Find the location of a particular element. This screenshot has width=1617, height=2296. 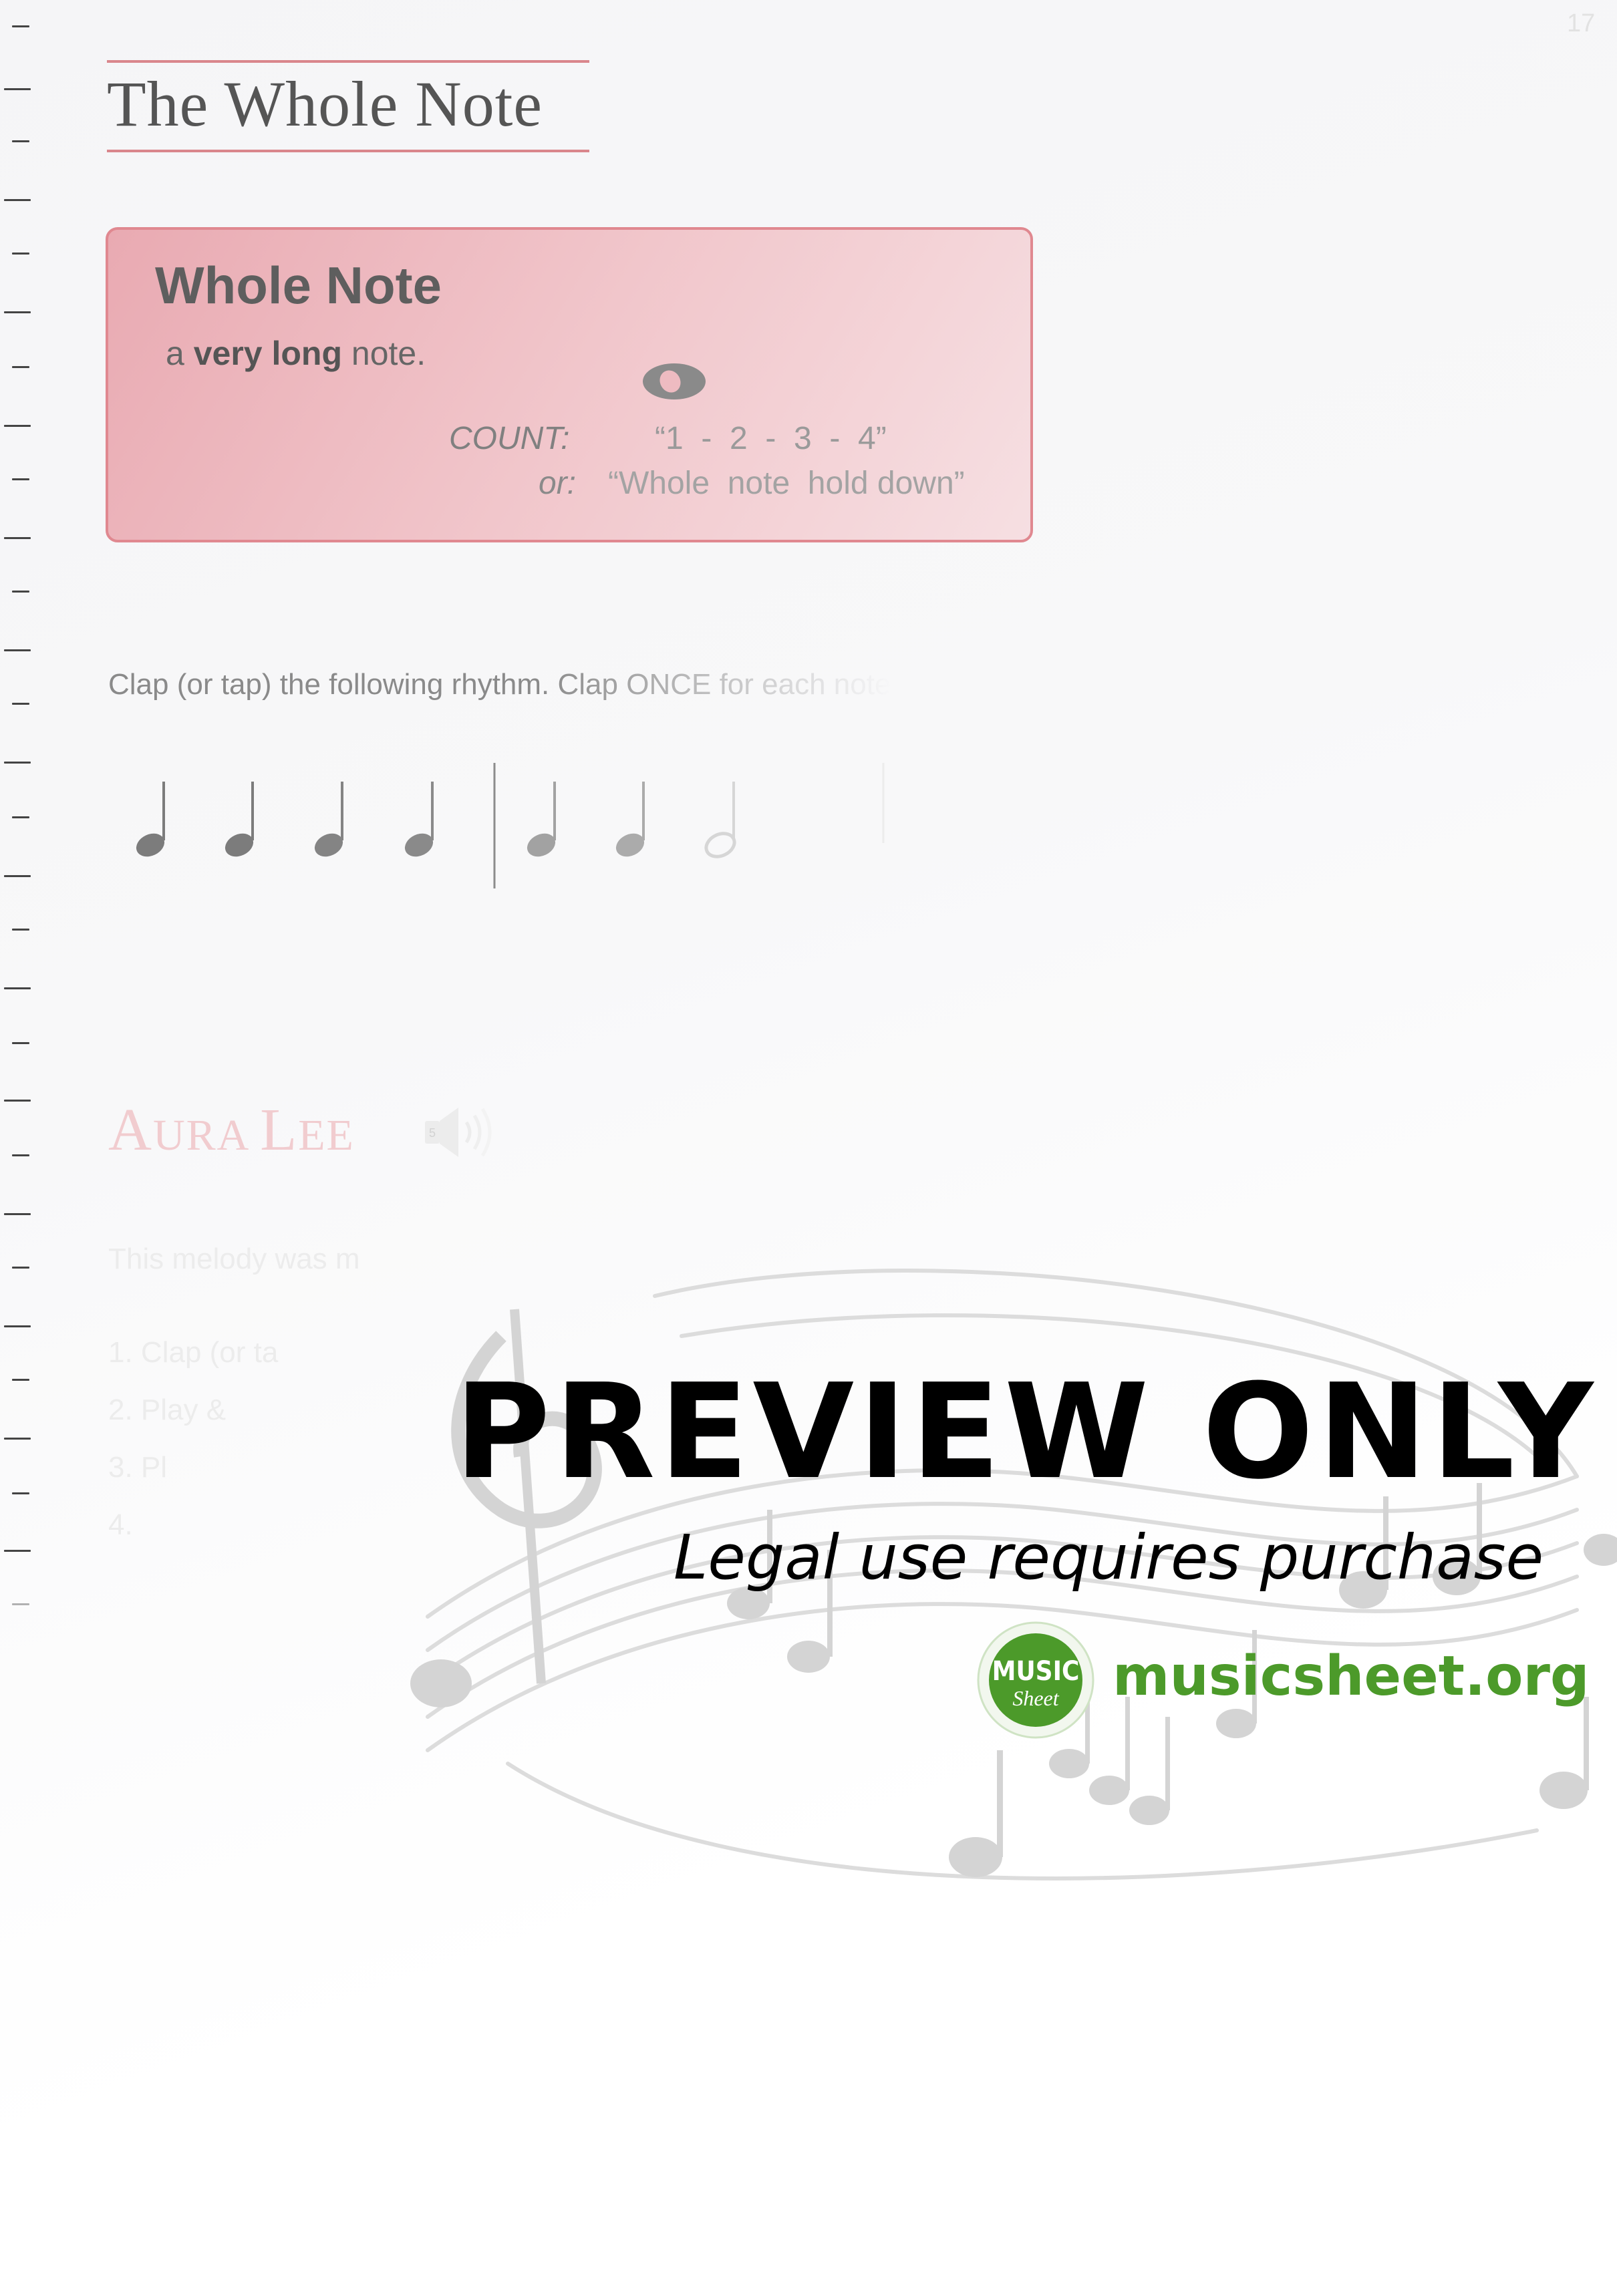

speaker-icon: 5 is located at coordinates (459, 1132).